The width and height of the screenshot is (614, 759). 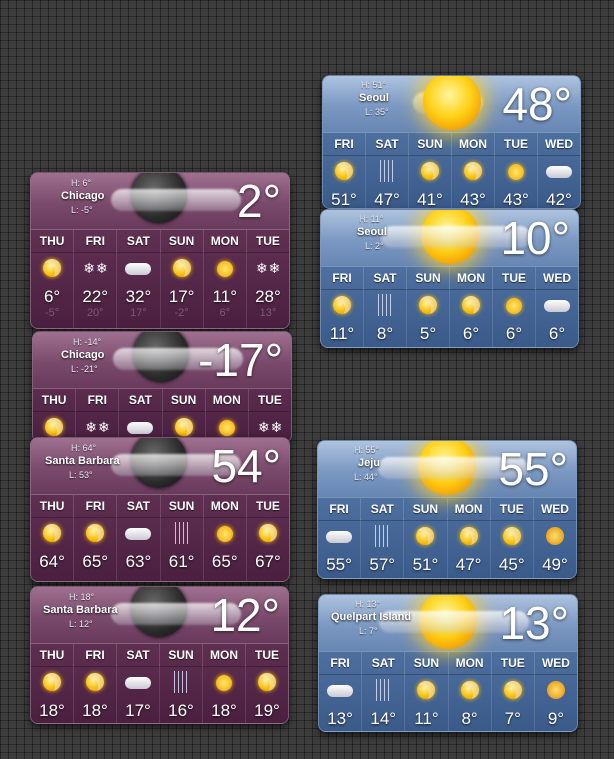 What do you see at coordinates (96, 268) in the screenshot?
I see `snow-icon: ❄❄` at bounding box center [96, 268].